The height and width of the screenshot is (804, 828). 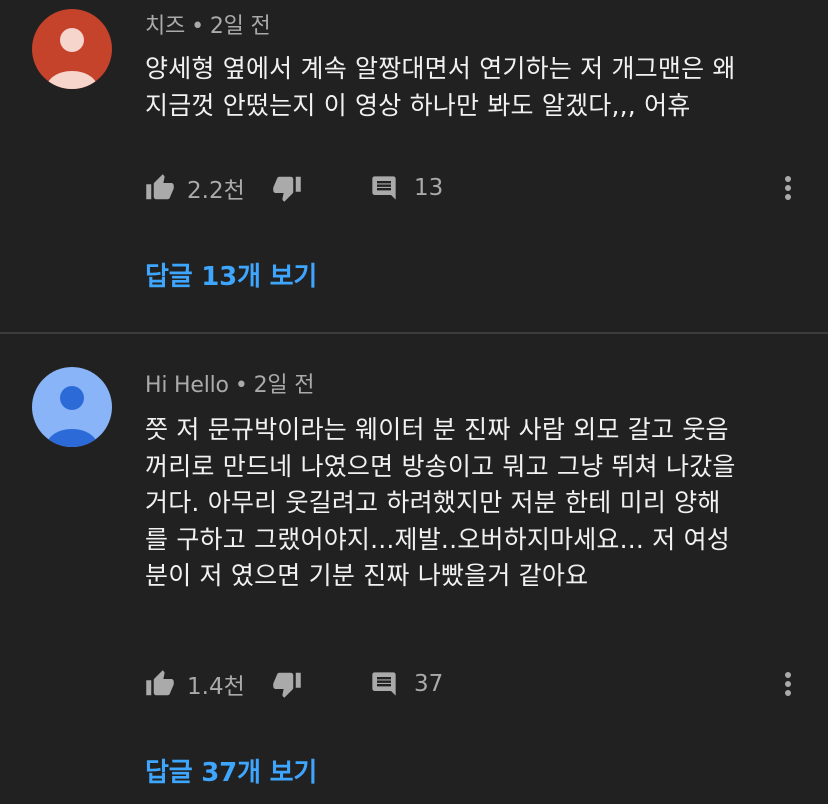 What do you see at coordinates (406, 188) in the screenshot?
I see `reply-button: 13` at bounding box center [406, 188].